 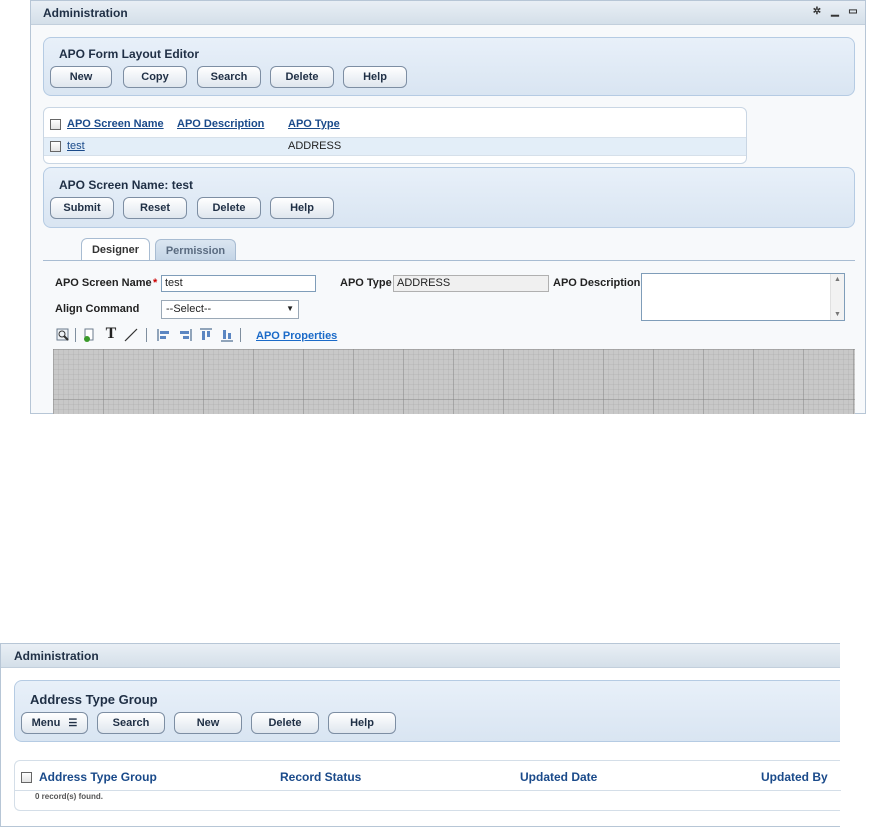 I want to click on apo-description-textarea: ▲ ▼, so click(x=743, y=297).